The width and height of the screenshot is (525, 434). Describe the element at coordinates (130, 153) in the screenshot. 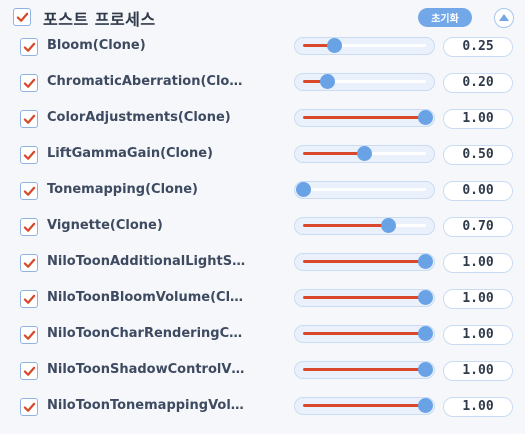

I see `effect-label: LiftGammaGain(Clone)` at that location.